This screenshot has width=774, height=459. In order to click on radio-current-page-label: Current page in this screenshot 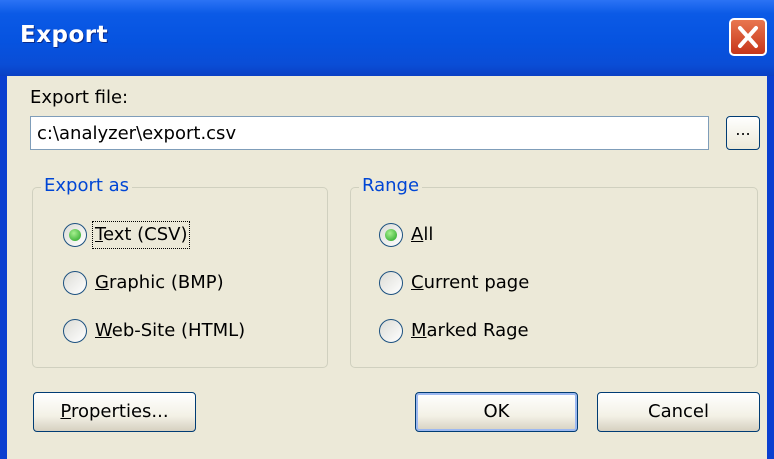, I will do `click(470, 282)`.